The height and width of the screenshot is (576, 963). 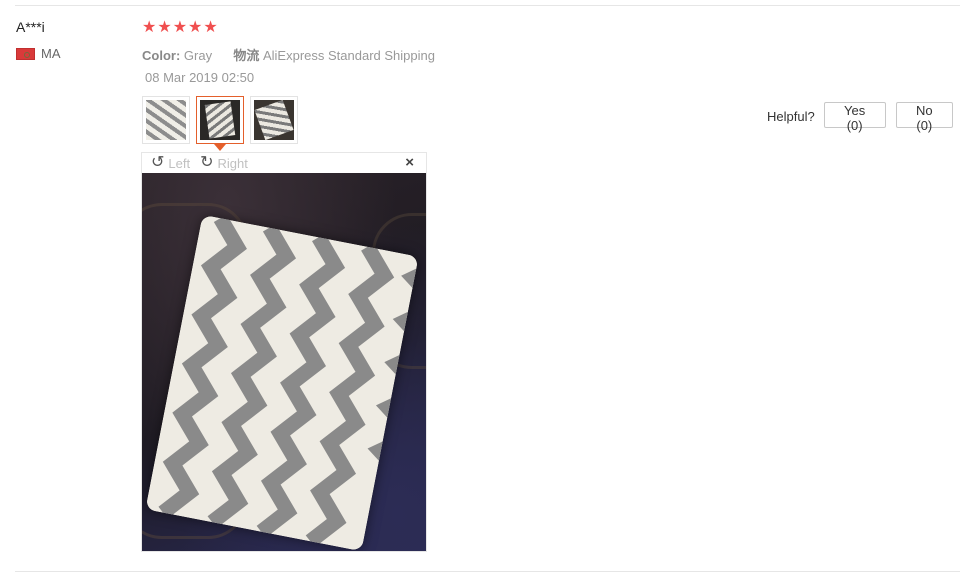 What do you see at coordinates (487, 5) in the screenshot?
I see `top-divider` at bounding box center [487, 5].